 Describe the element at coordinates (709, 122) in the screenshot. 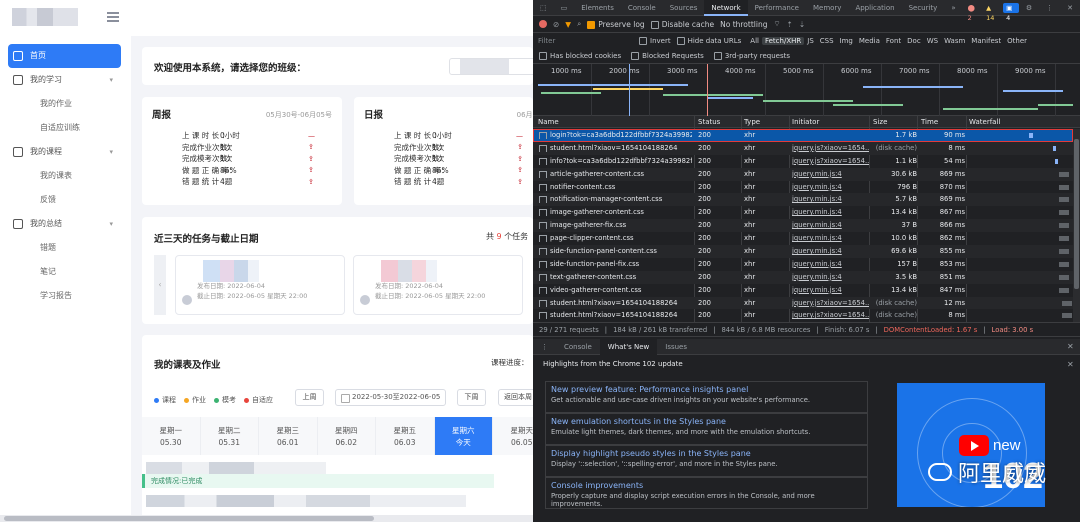

I see `col-status: Status` at that location.